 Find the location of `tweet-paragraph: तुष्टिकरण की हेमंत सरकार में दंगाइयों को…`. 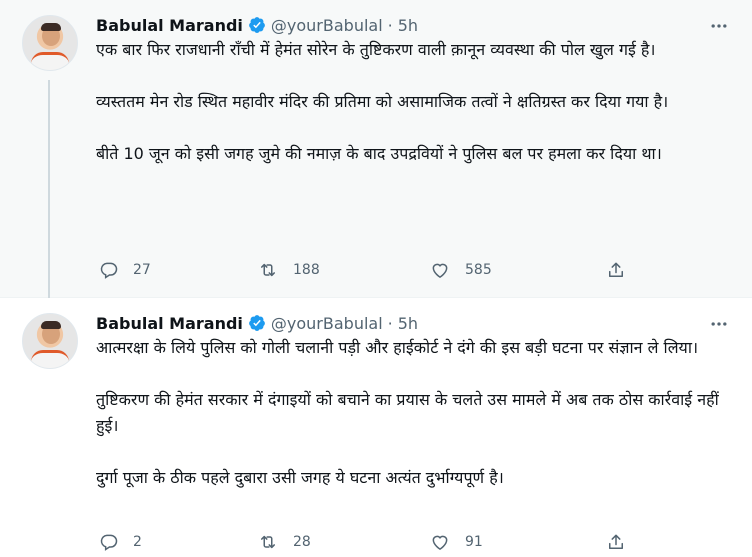

tweet-paragraph: तुष्टिकरण की हेमंत सरकार में दंगाइयों को… is located at coordinates (407, 412).